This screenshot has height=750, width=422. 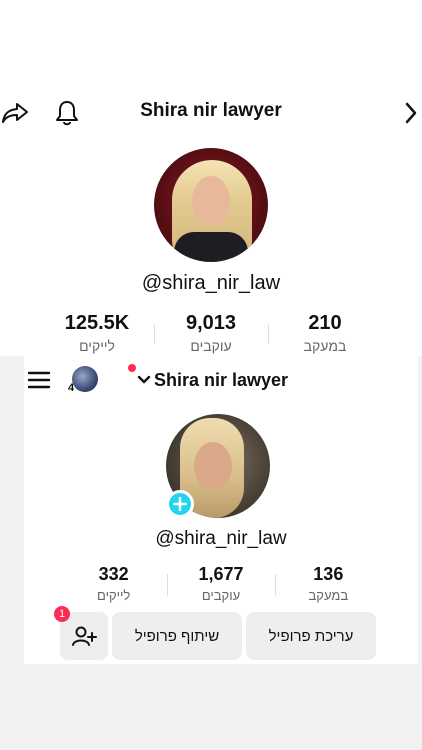 I want to click on chevron-down-icon, so click(x=144, y=380).